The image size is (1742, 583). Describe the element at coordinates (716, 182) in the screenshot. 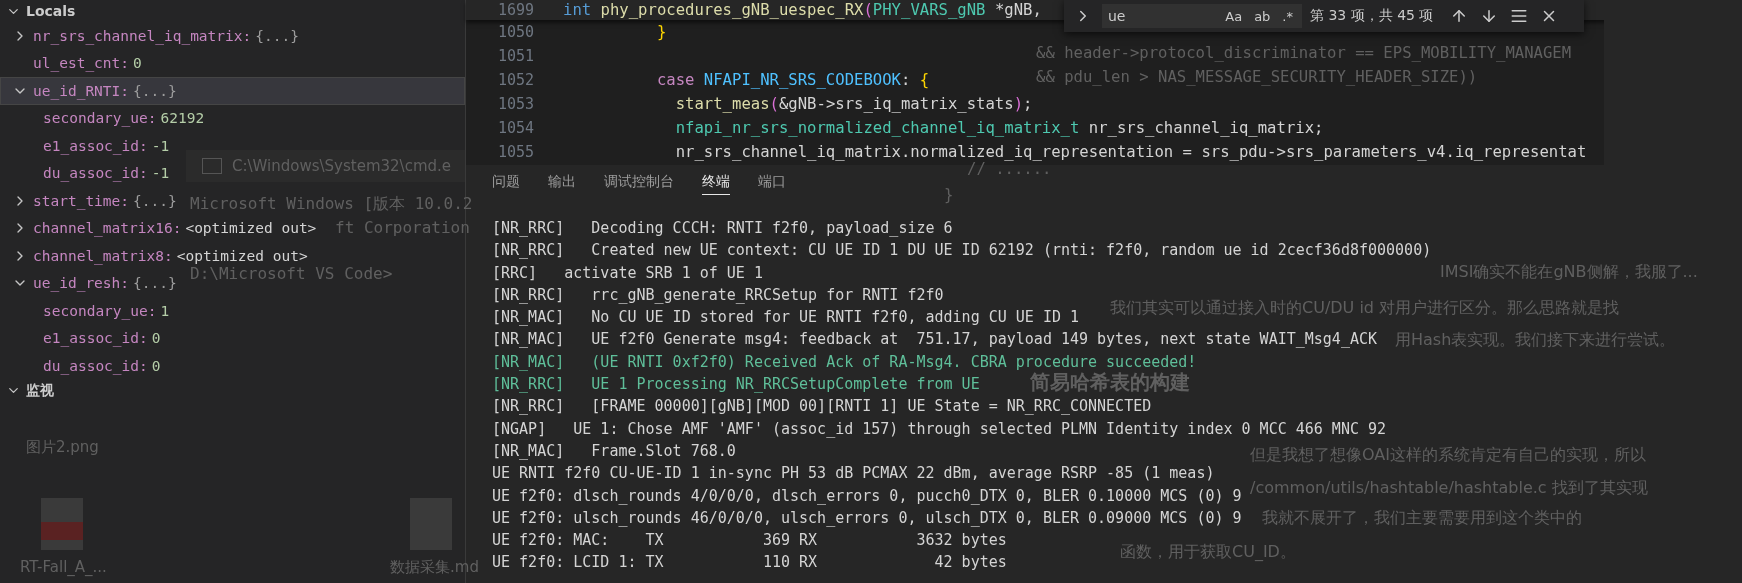

I see `panel-tab: 终端` at that location.